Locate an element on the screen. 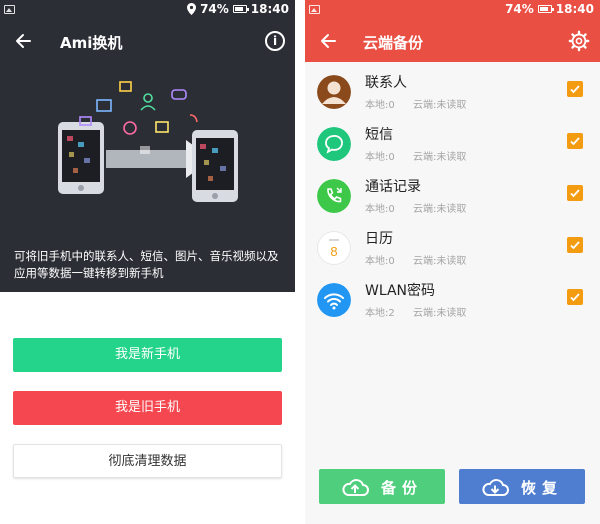 The width and height of the screenshot is (600, 524). item-name: 短信 is located at coordinates (379, 135).